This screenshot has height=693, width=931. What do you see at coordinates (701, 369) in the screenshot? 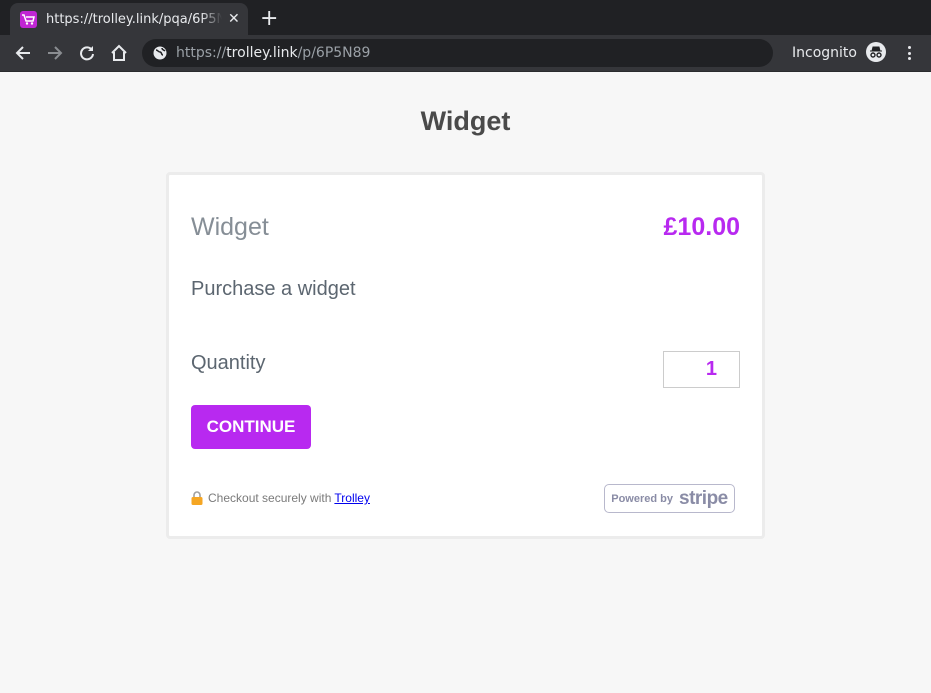
I see `quantity-input` at bounding box center [701, 369].